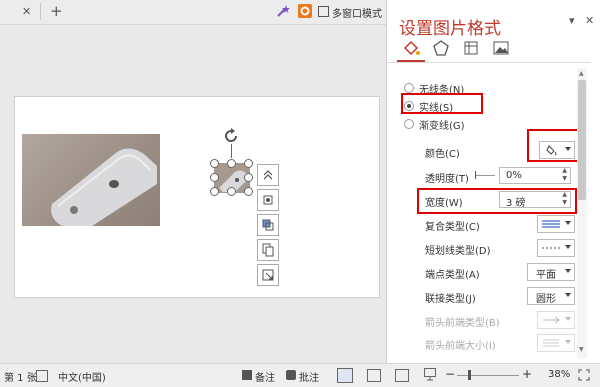 The width and height of the screenshot is (600, 387). I want to click on resize-handle-bottom-right, so click(248, 191).